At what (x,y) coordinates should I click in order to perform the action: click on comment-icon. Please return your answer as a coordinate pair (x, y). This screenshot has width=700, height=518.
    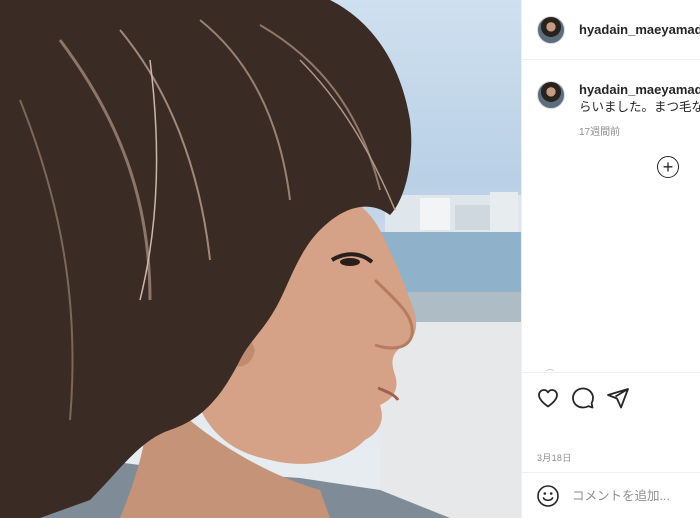
    Looking at the image, I should click on (583, 397).